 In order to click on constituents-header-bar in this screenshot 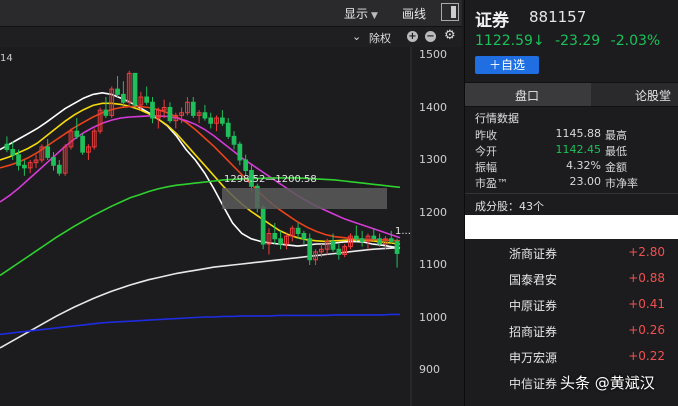, I will do `click(571, 227)`.